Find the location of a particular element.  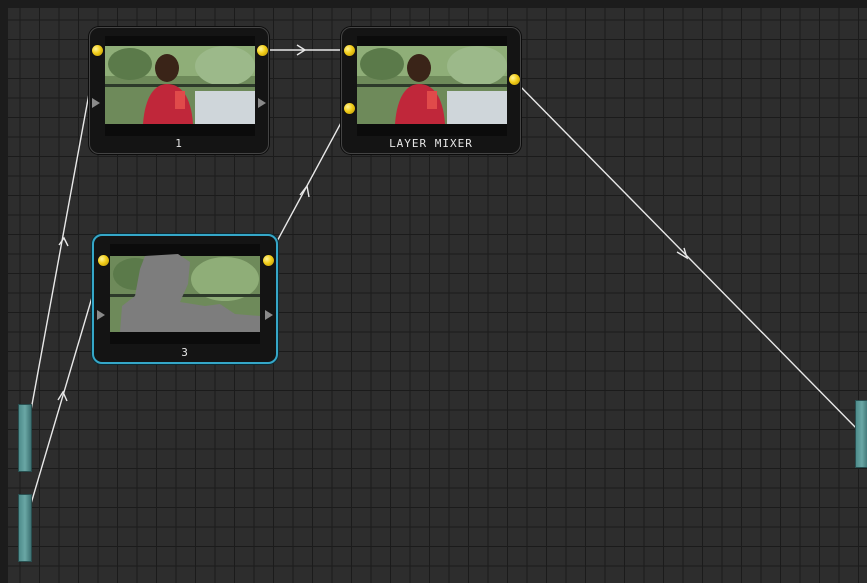

layer-mixer-thumbnail is located at coordinates (432, 86).